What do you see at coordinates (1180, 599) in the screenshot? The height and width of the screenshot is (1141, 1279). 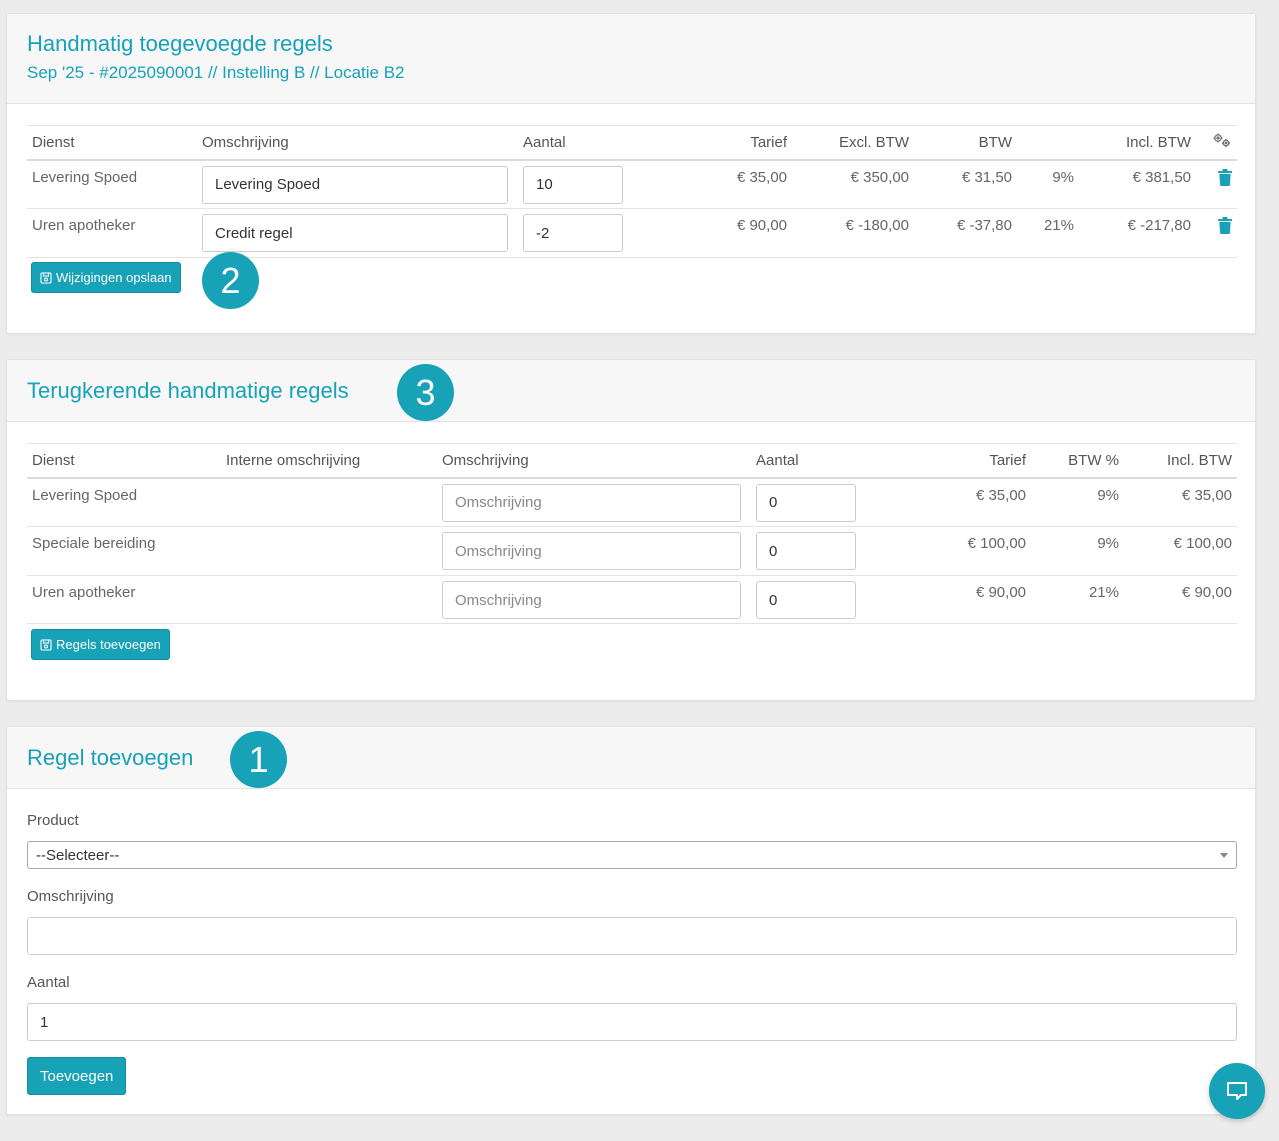 I see `cell-incl: € 90,00` at bounding box center [1180, 599].